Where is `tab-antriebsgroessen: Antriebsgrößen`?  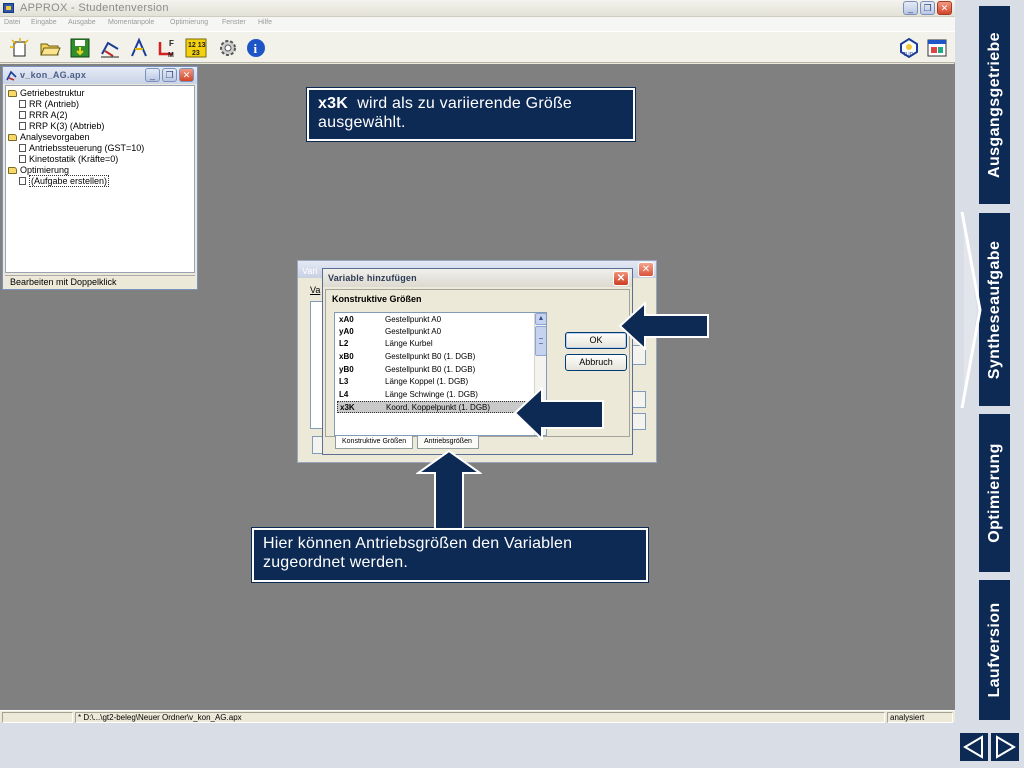
tab-antriebsgroessen: Antriebsgrößen is located at coordinates (448, 442).